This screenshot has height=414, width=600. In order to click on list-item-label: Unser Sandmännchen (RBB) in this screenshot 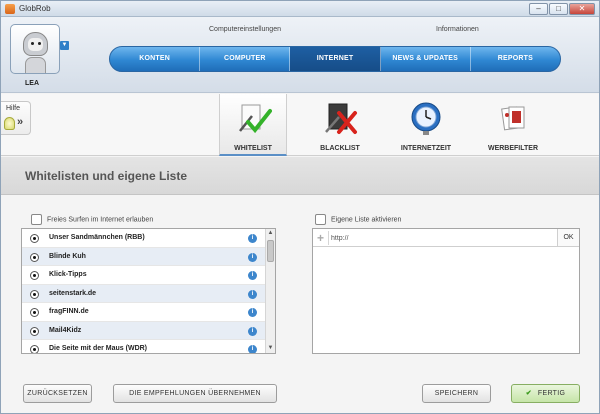, I will do `click(97, 237)`.